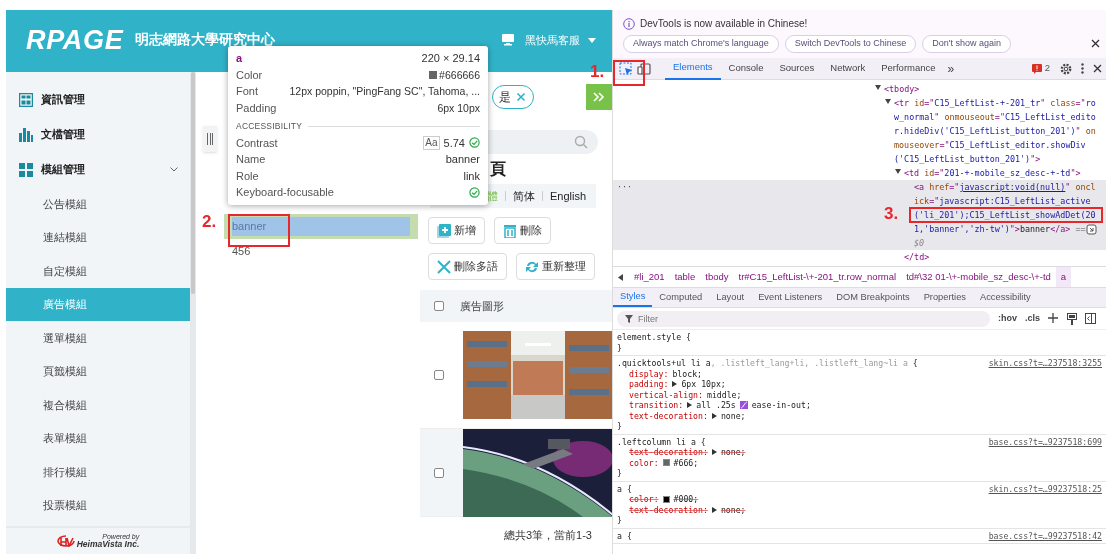 This screenshot has width=1106, height=554. I want to click on pane-tab: Computed, so click(681, 297).